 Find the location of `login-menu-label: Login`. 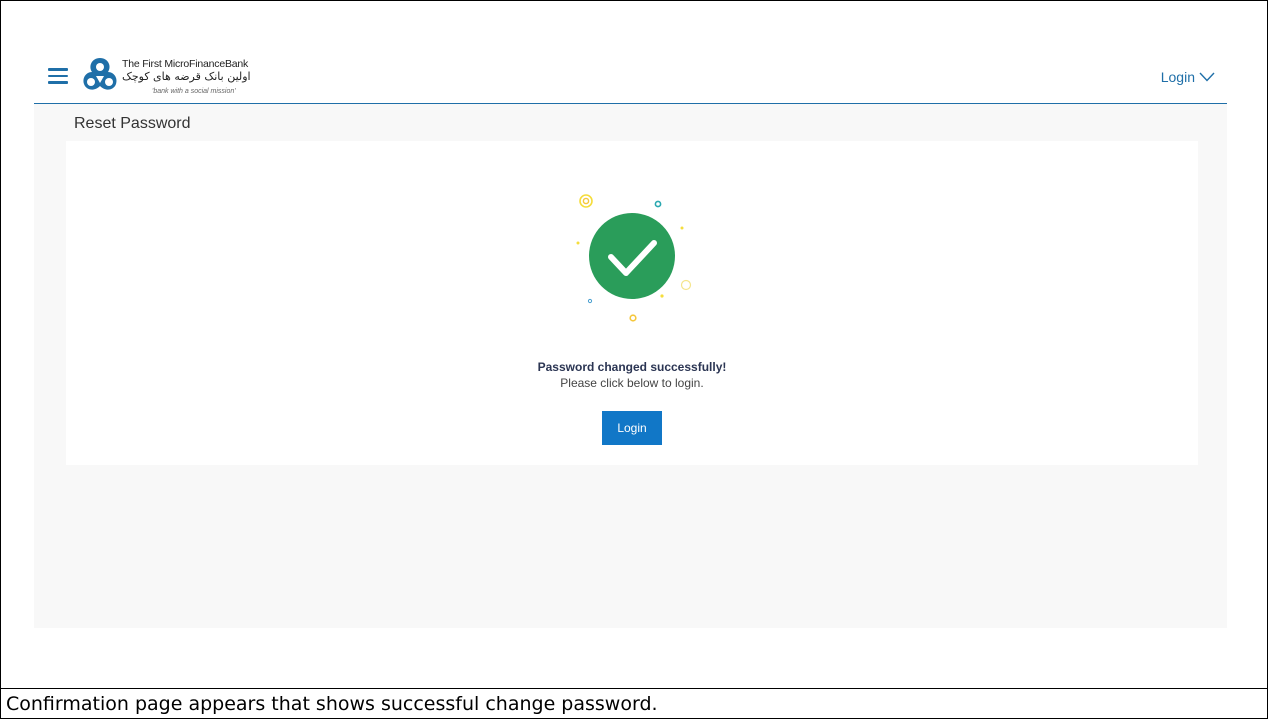

login-menu-label: Login is located at coordinates (1177, 77).